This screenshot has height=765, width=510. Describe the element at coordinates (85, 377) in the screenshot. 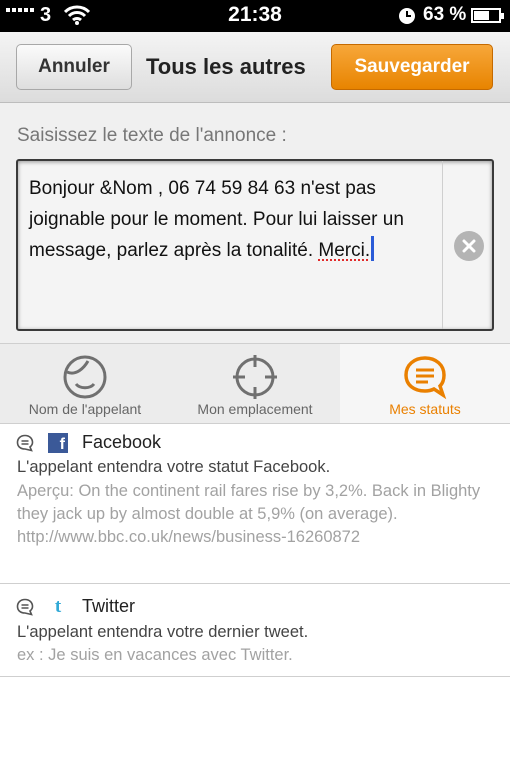

I see `face-icon` at that location.